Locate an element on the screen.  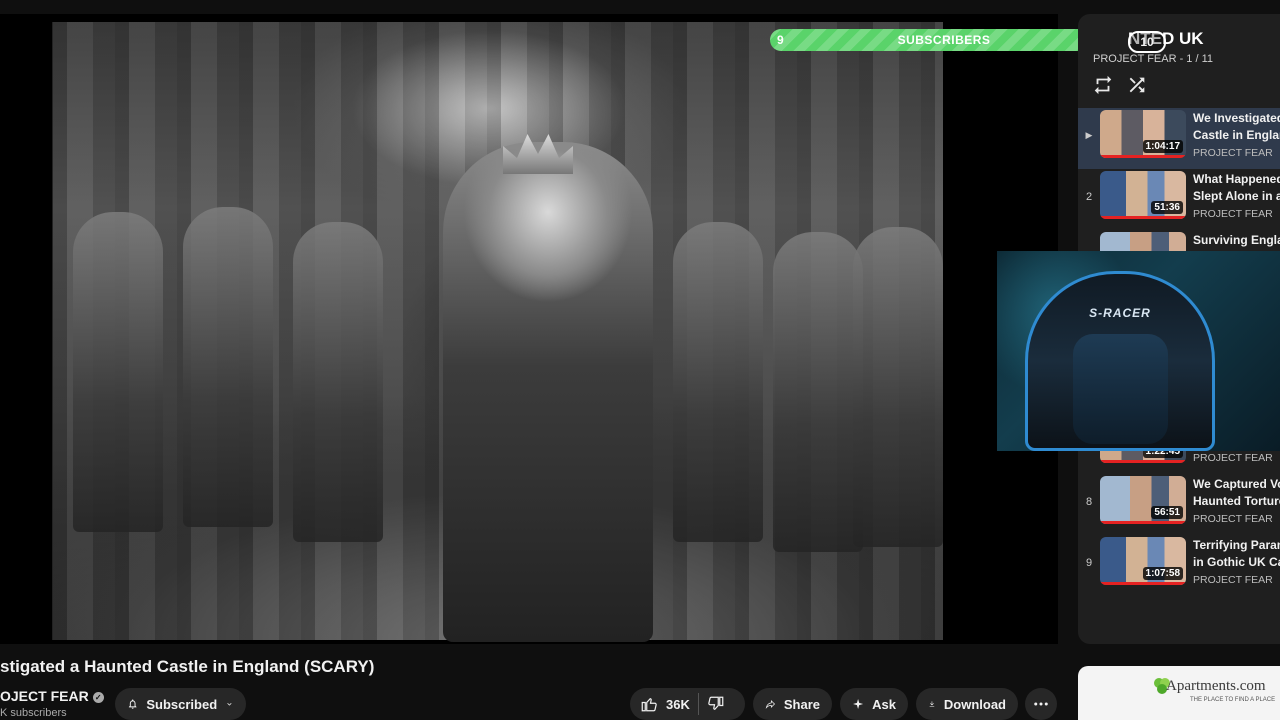
now-playing-icon: ▶ is located at coordinates (1089, 135).